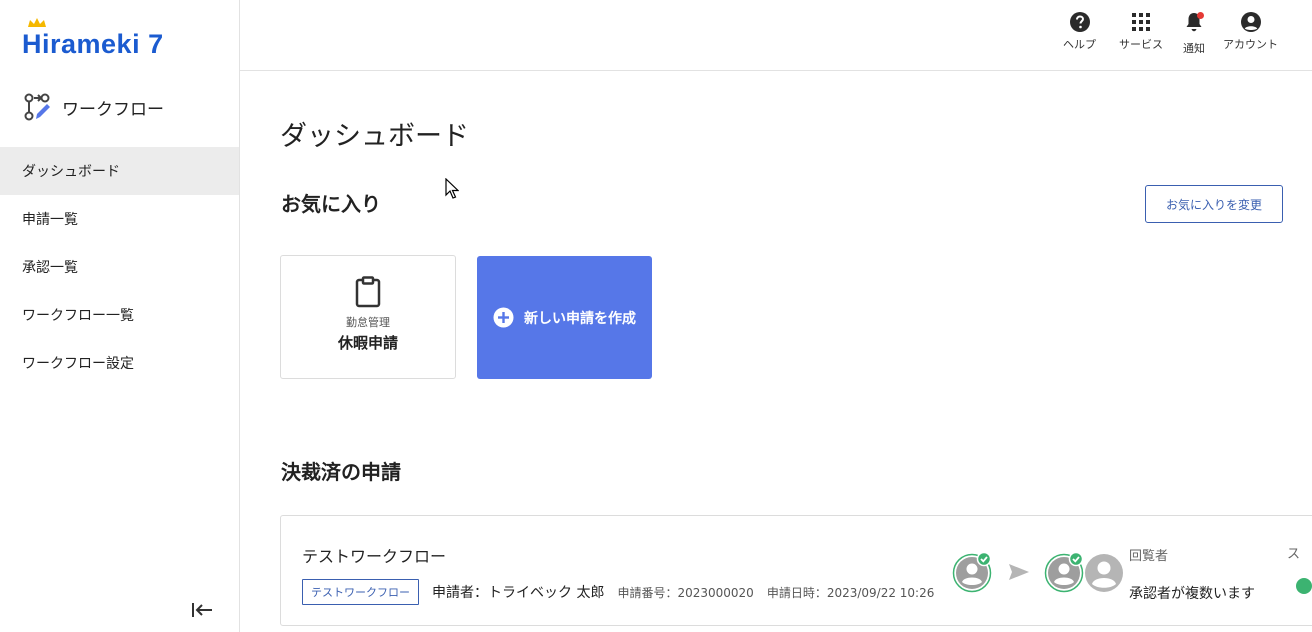 This screenshot has width=1312, height=632. I want to click on brand-logo-text: Hirameki 7, so click(93, 44).